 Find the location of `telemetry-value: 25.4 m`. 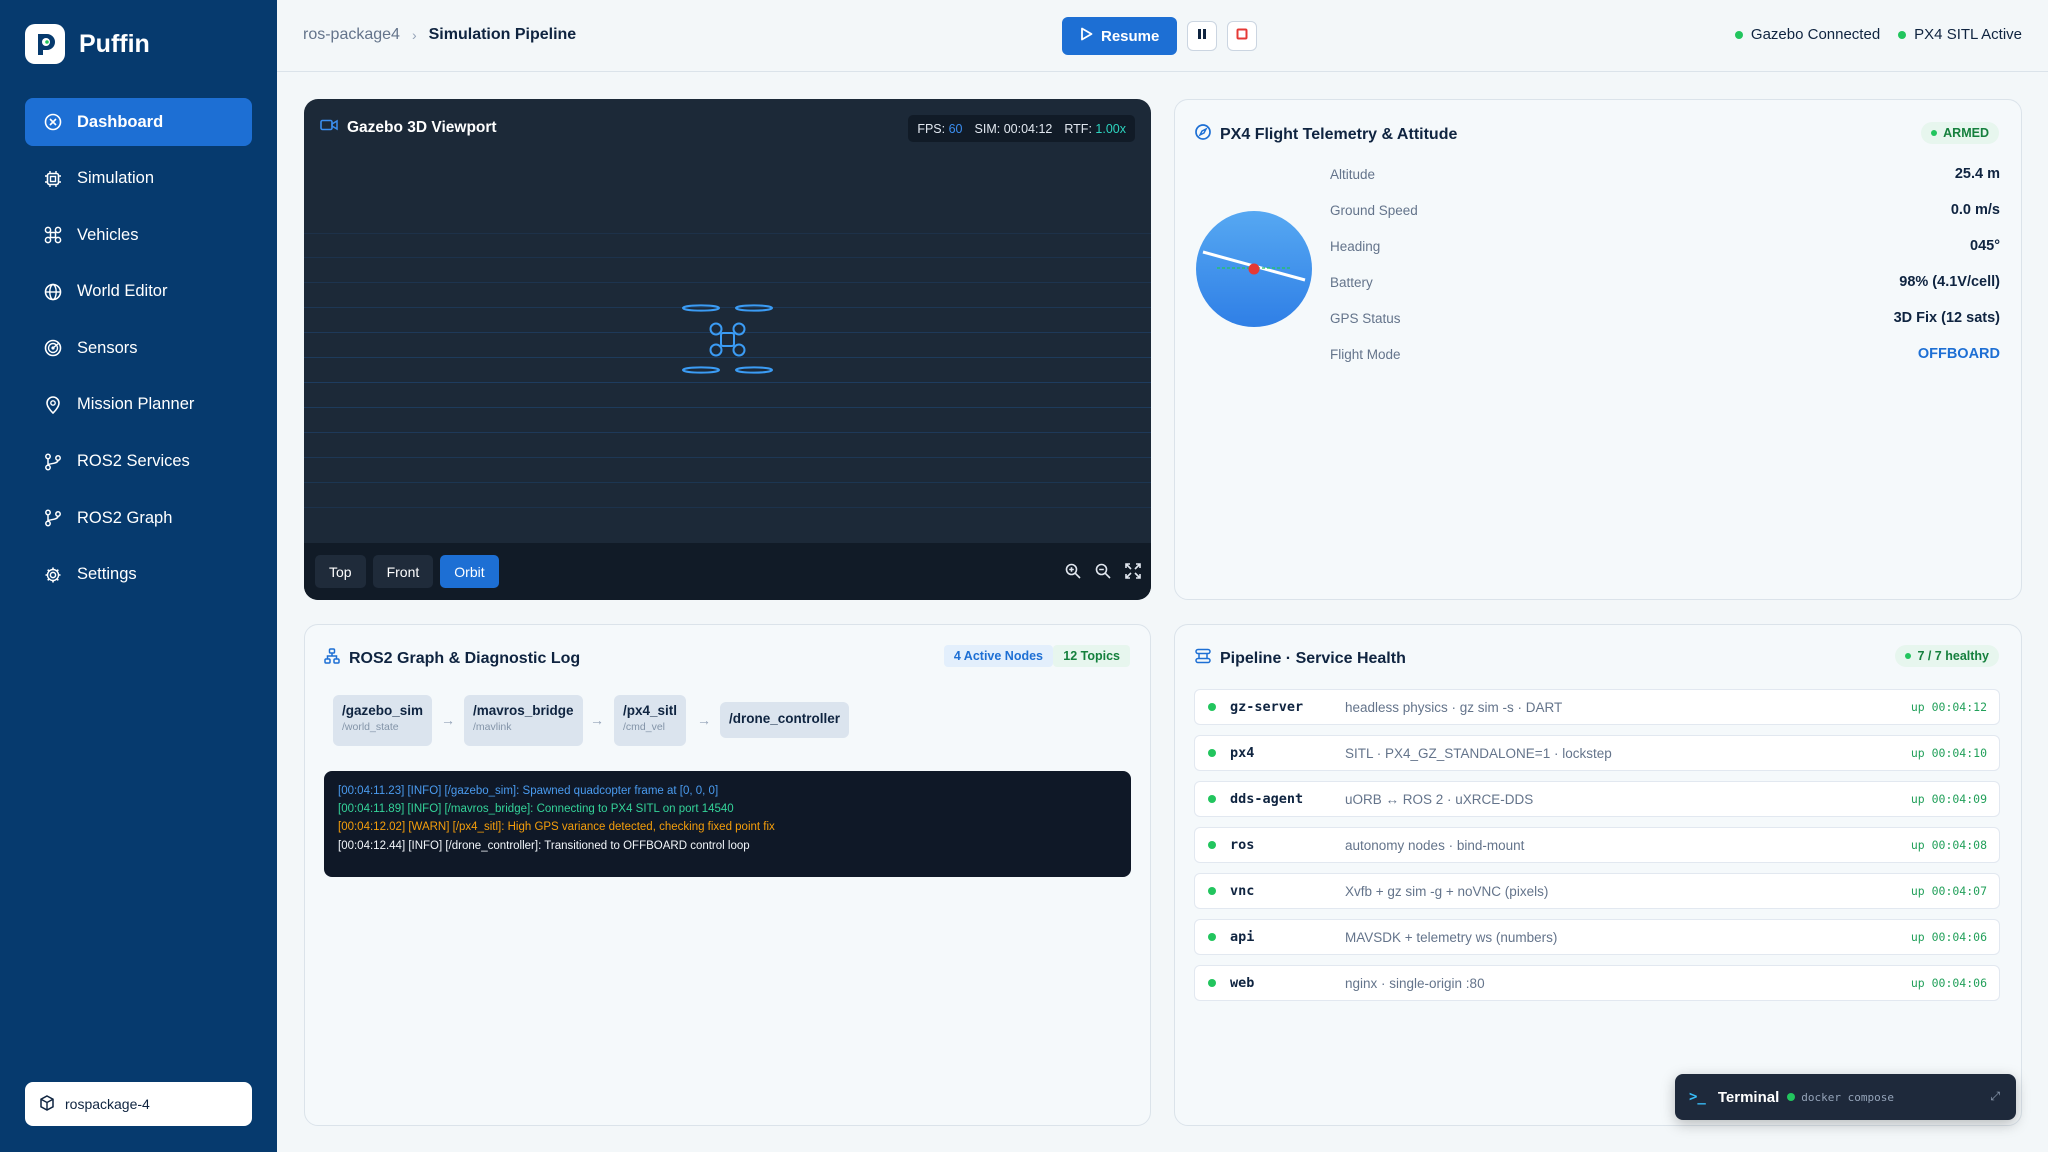

telemetry-value: 25.4 m is located at coordinates (1977, 174).